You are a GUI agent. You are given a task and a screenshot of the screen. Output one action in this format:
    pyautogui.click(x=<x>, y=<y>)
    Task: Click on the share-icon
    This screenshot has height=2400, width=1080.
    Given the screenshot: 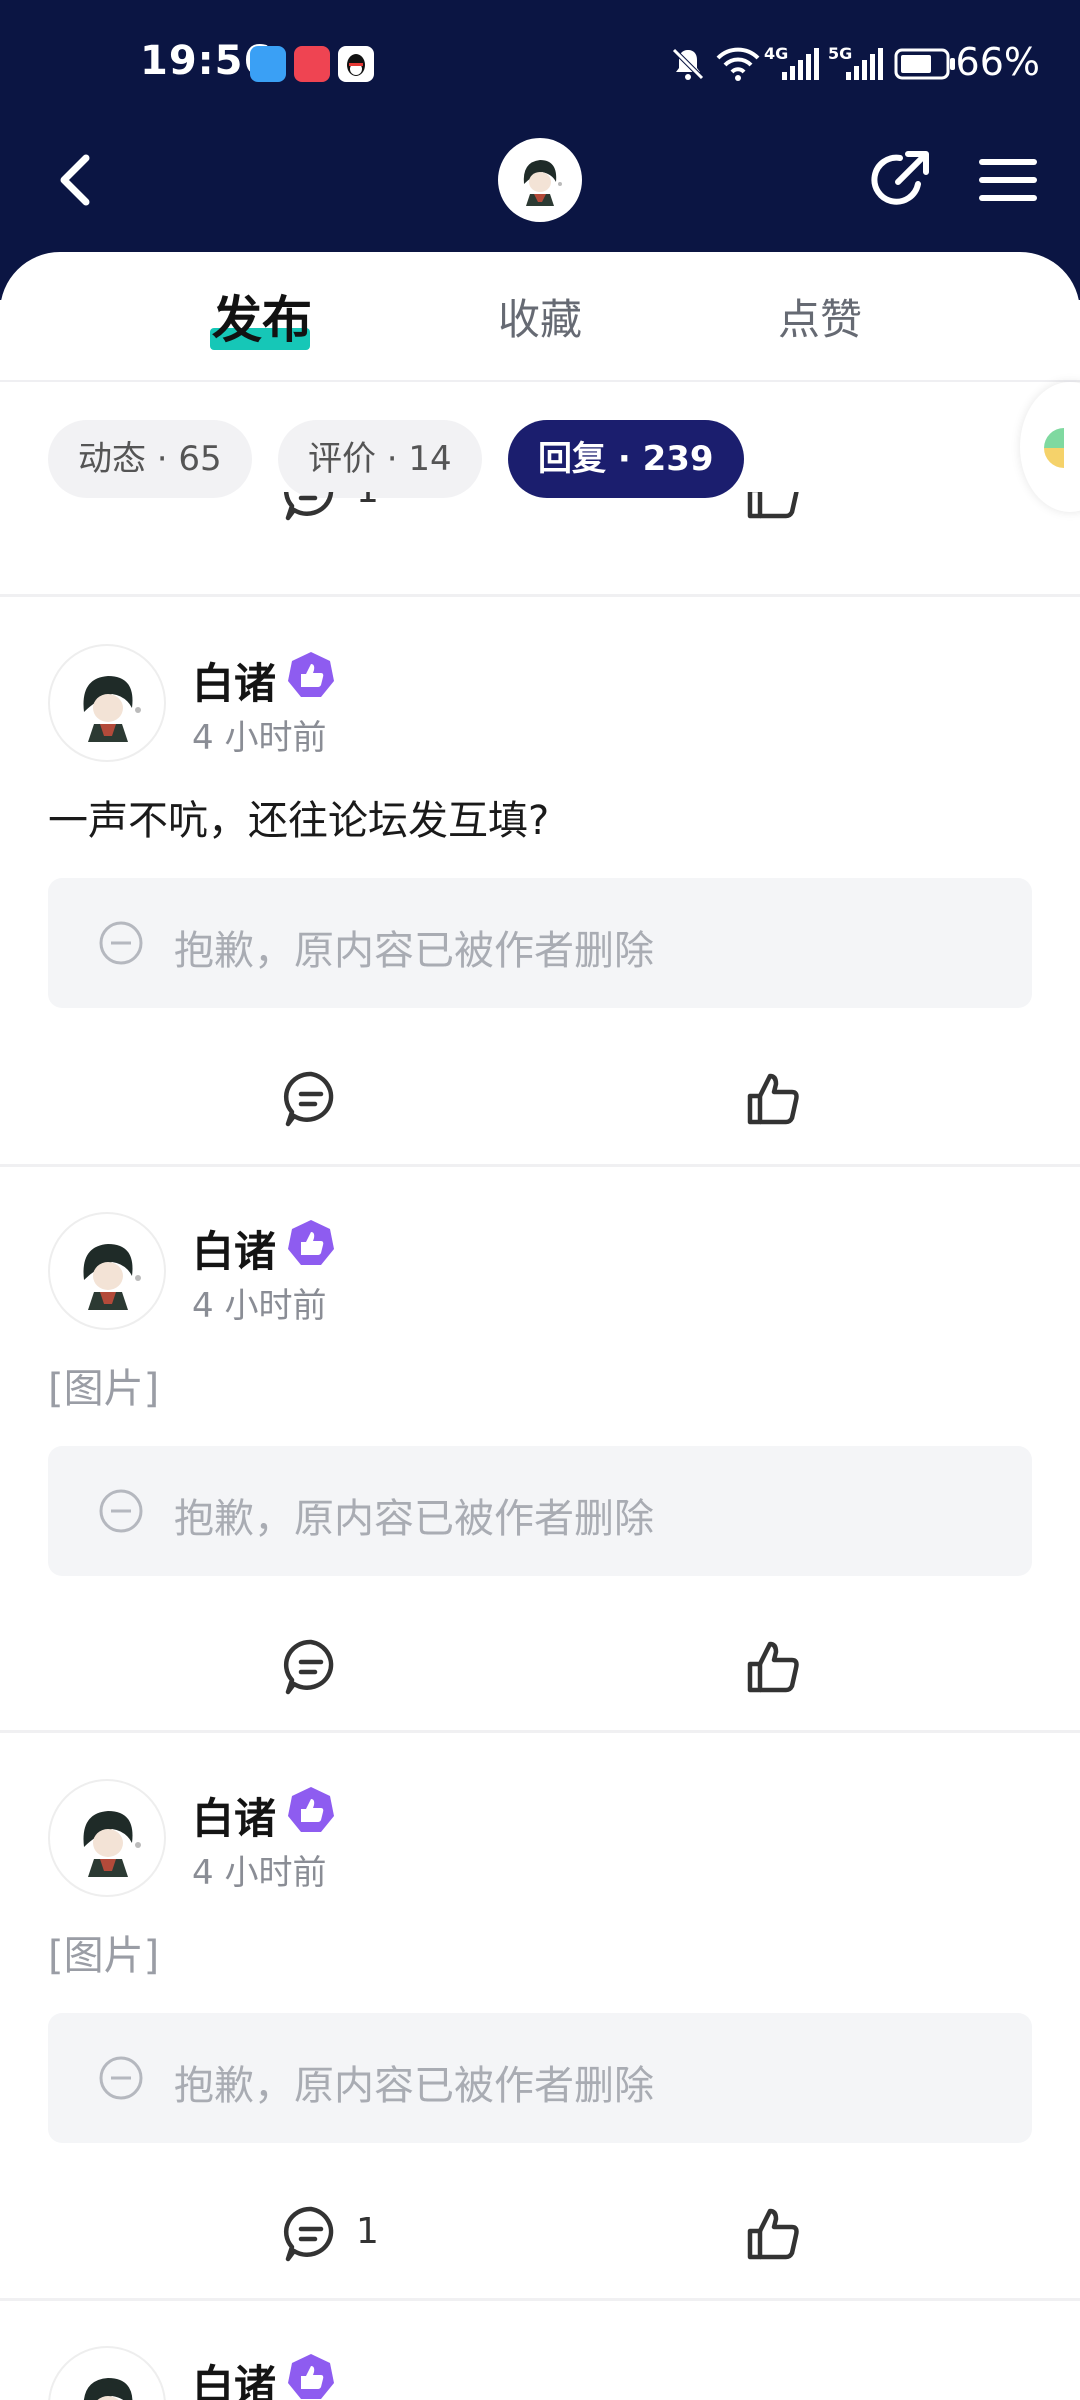 What is the action you would take?
    pyautogui.click(x=901, y=179)
    